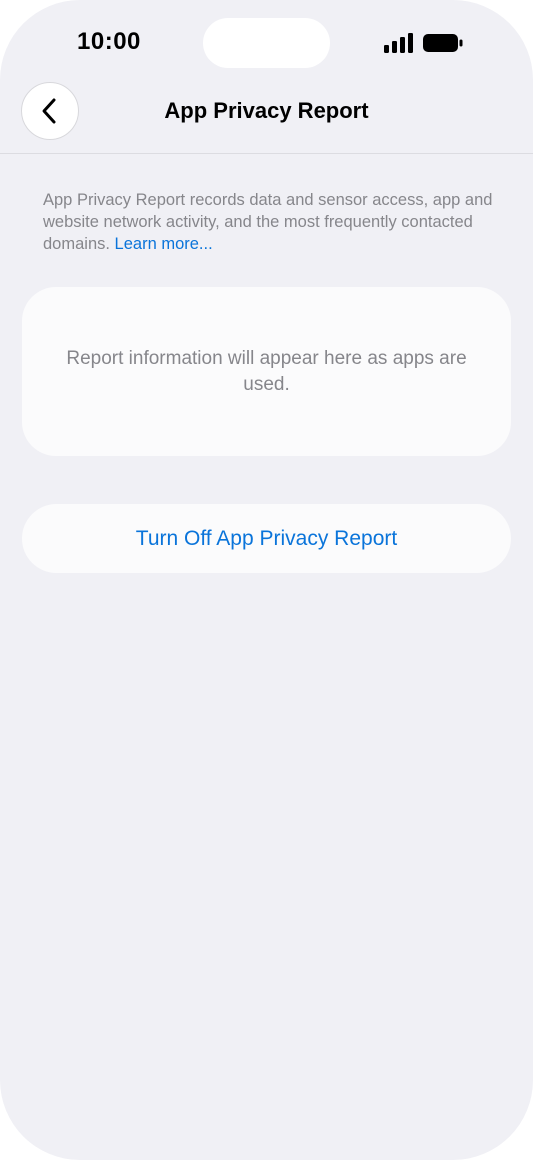 The image size is (533, 1160). What do you see at coordinates (266, 43) in the screenshot?
I see `dynamic-island` at bounding box center [266, 43].